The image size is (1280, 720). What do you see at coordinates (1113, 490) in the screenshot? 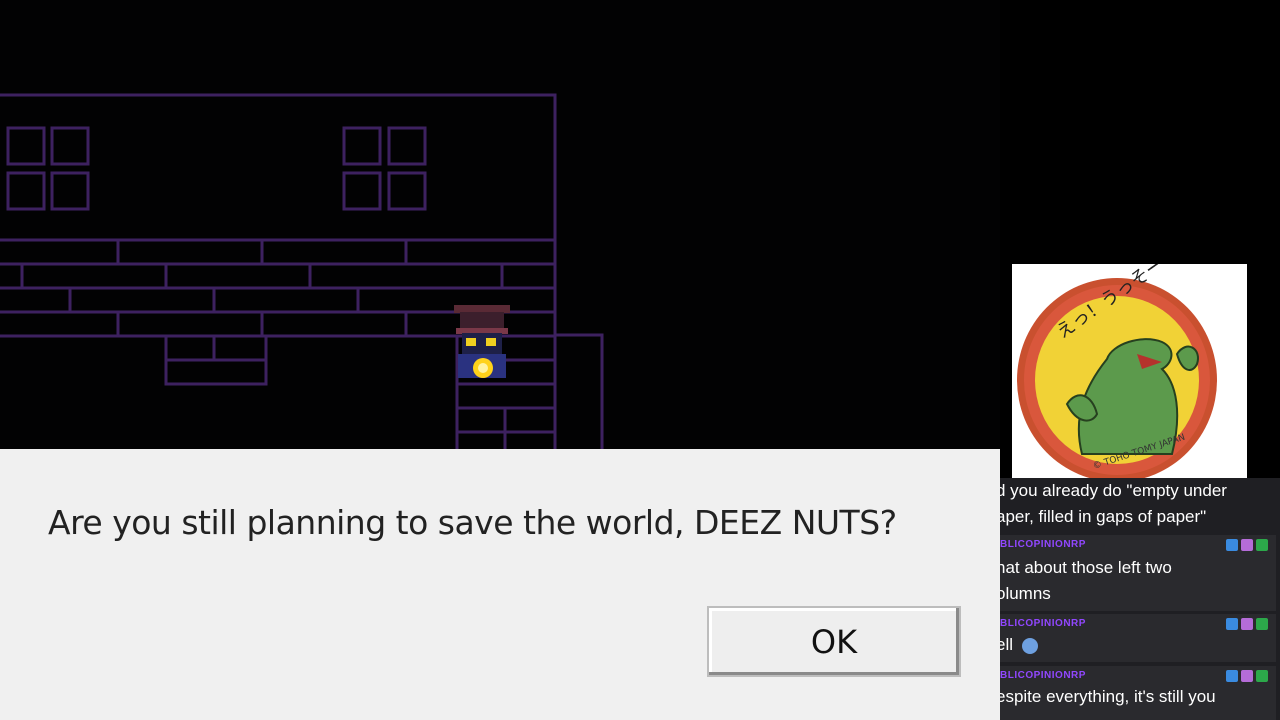
I see `chat-message-text: d you already do "empty under` at bounding box center [1113, 490].